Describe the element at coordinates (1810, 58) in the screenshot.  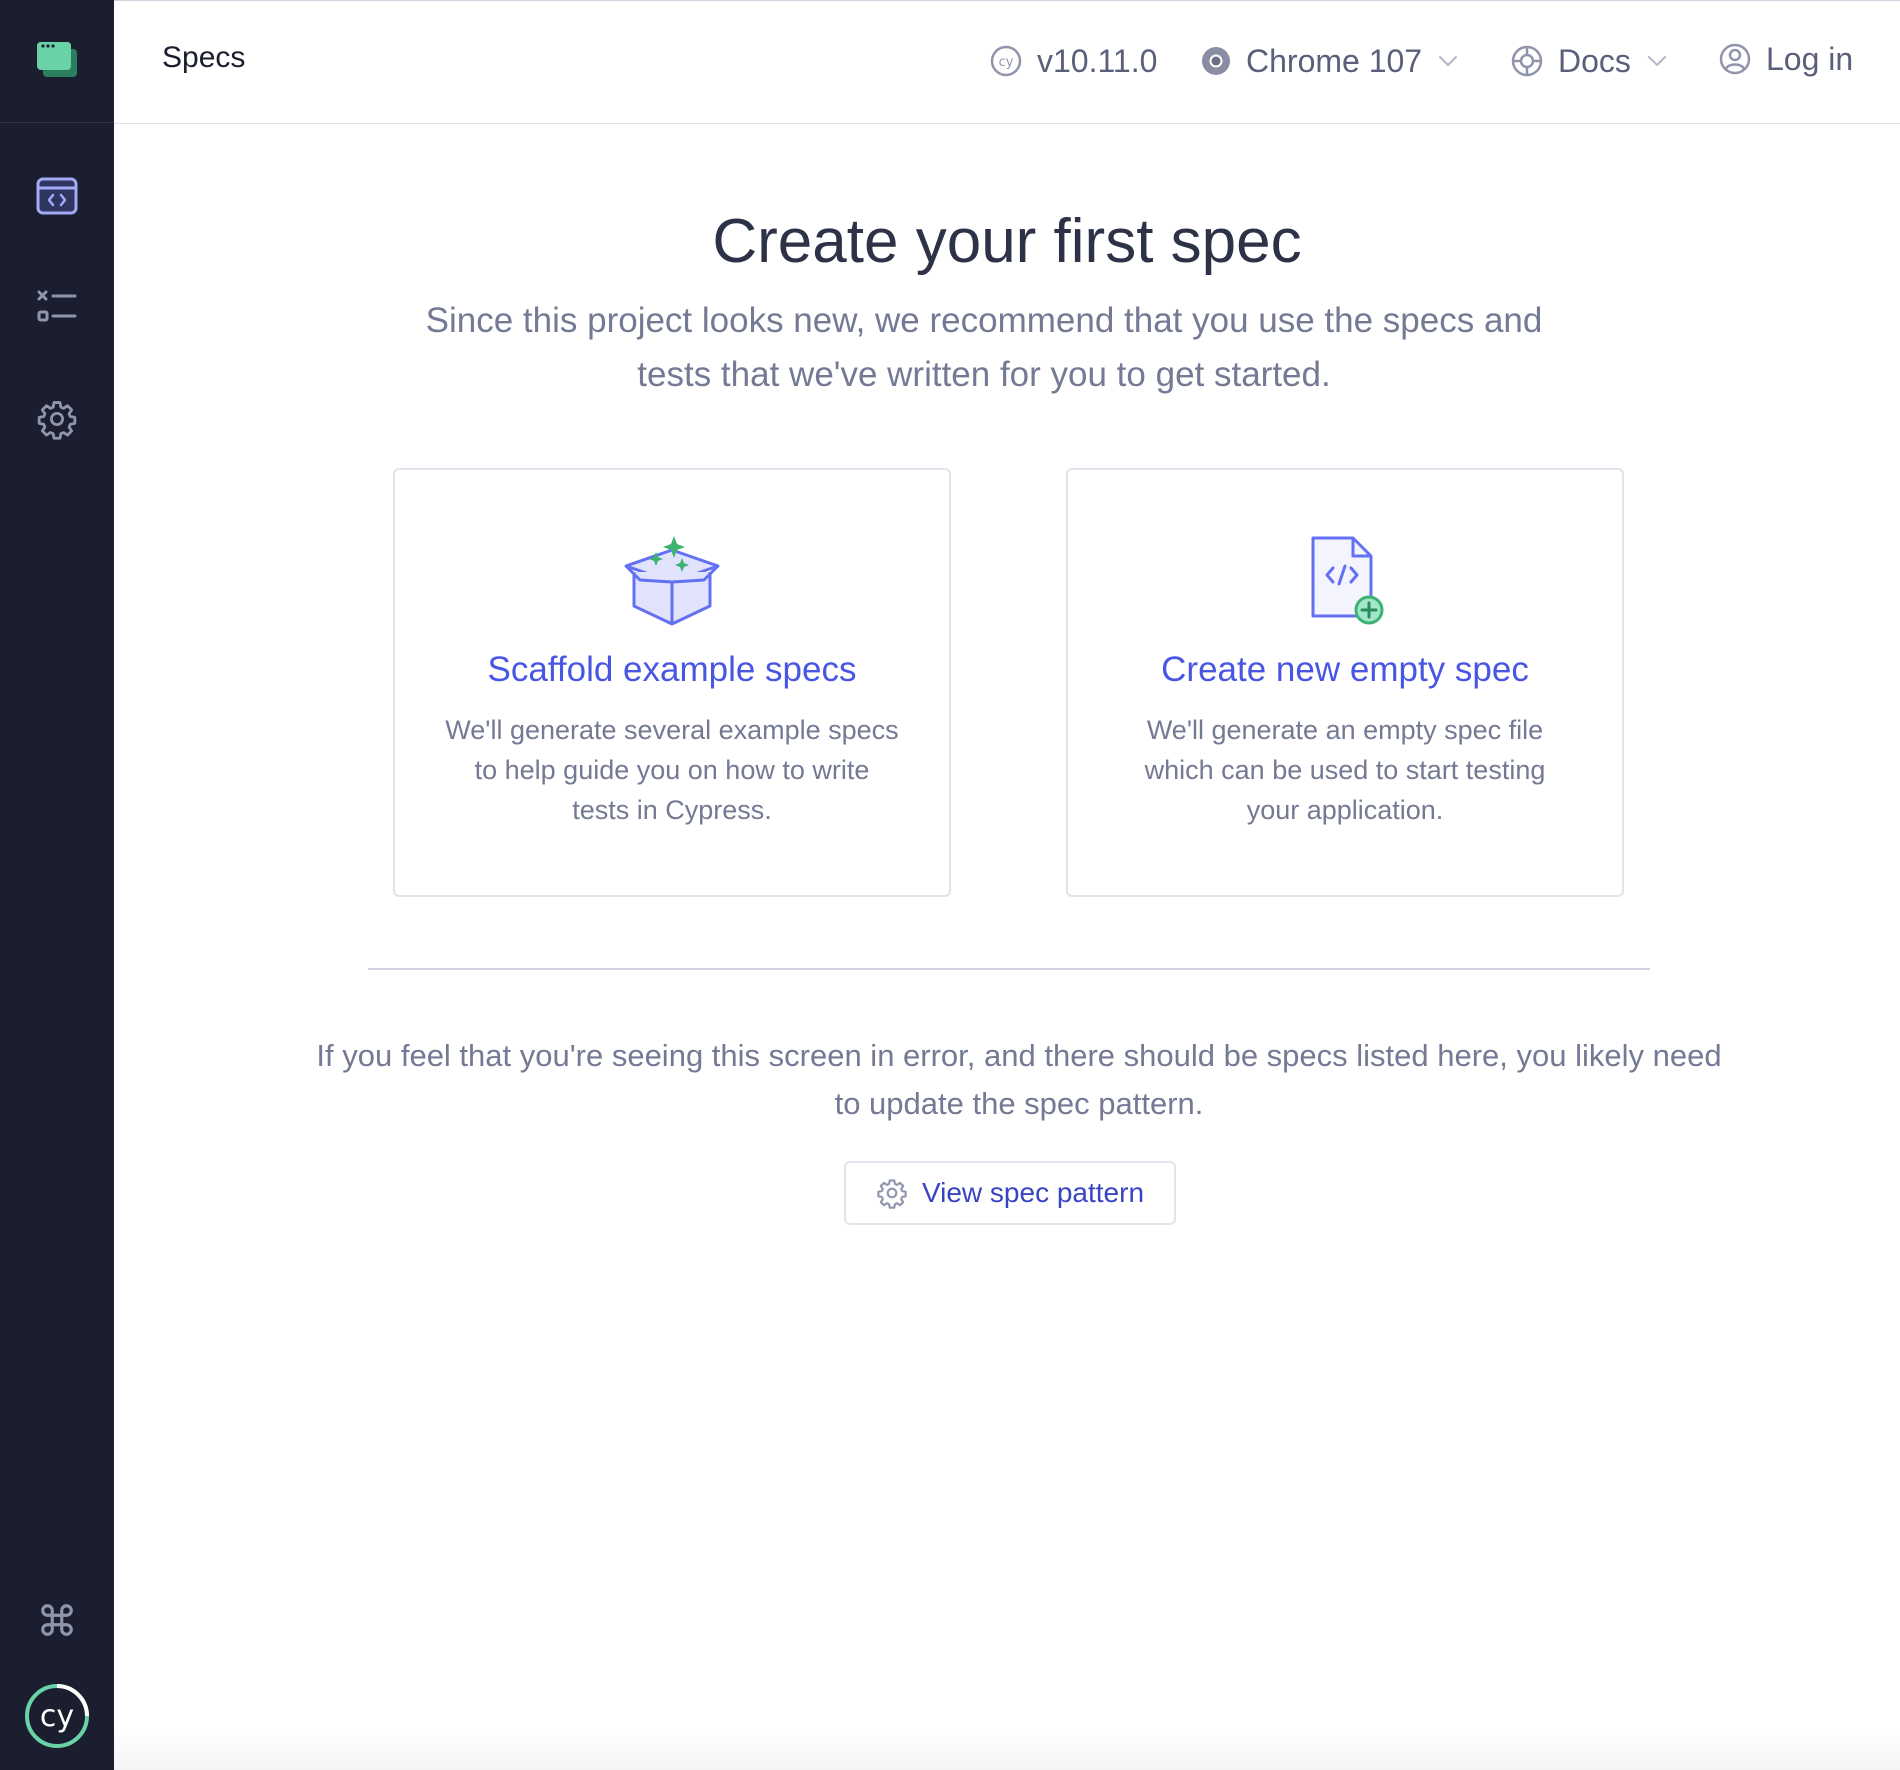
I see `login-label: Log in` at that location.